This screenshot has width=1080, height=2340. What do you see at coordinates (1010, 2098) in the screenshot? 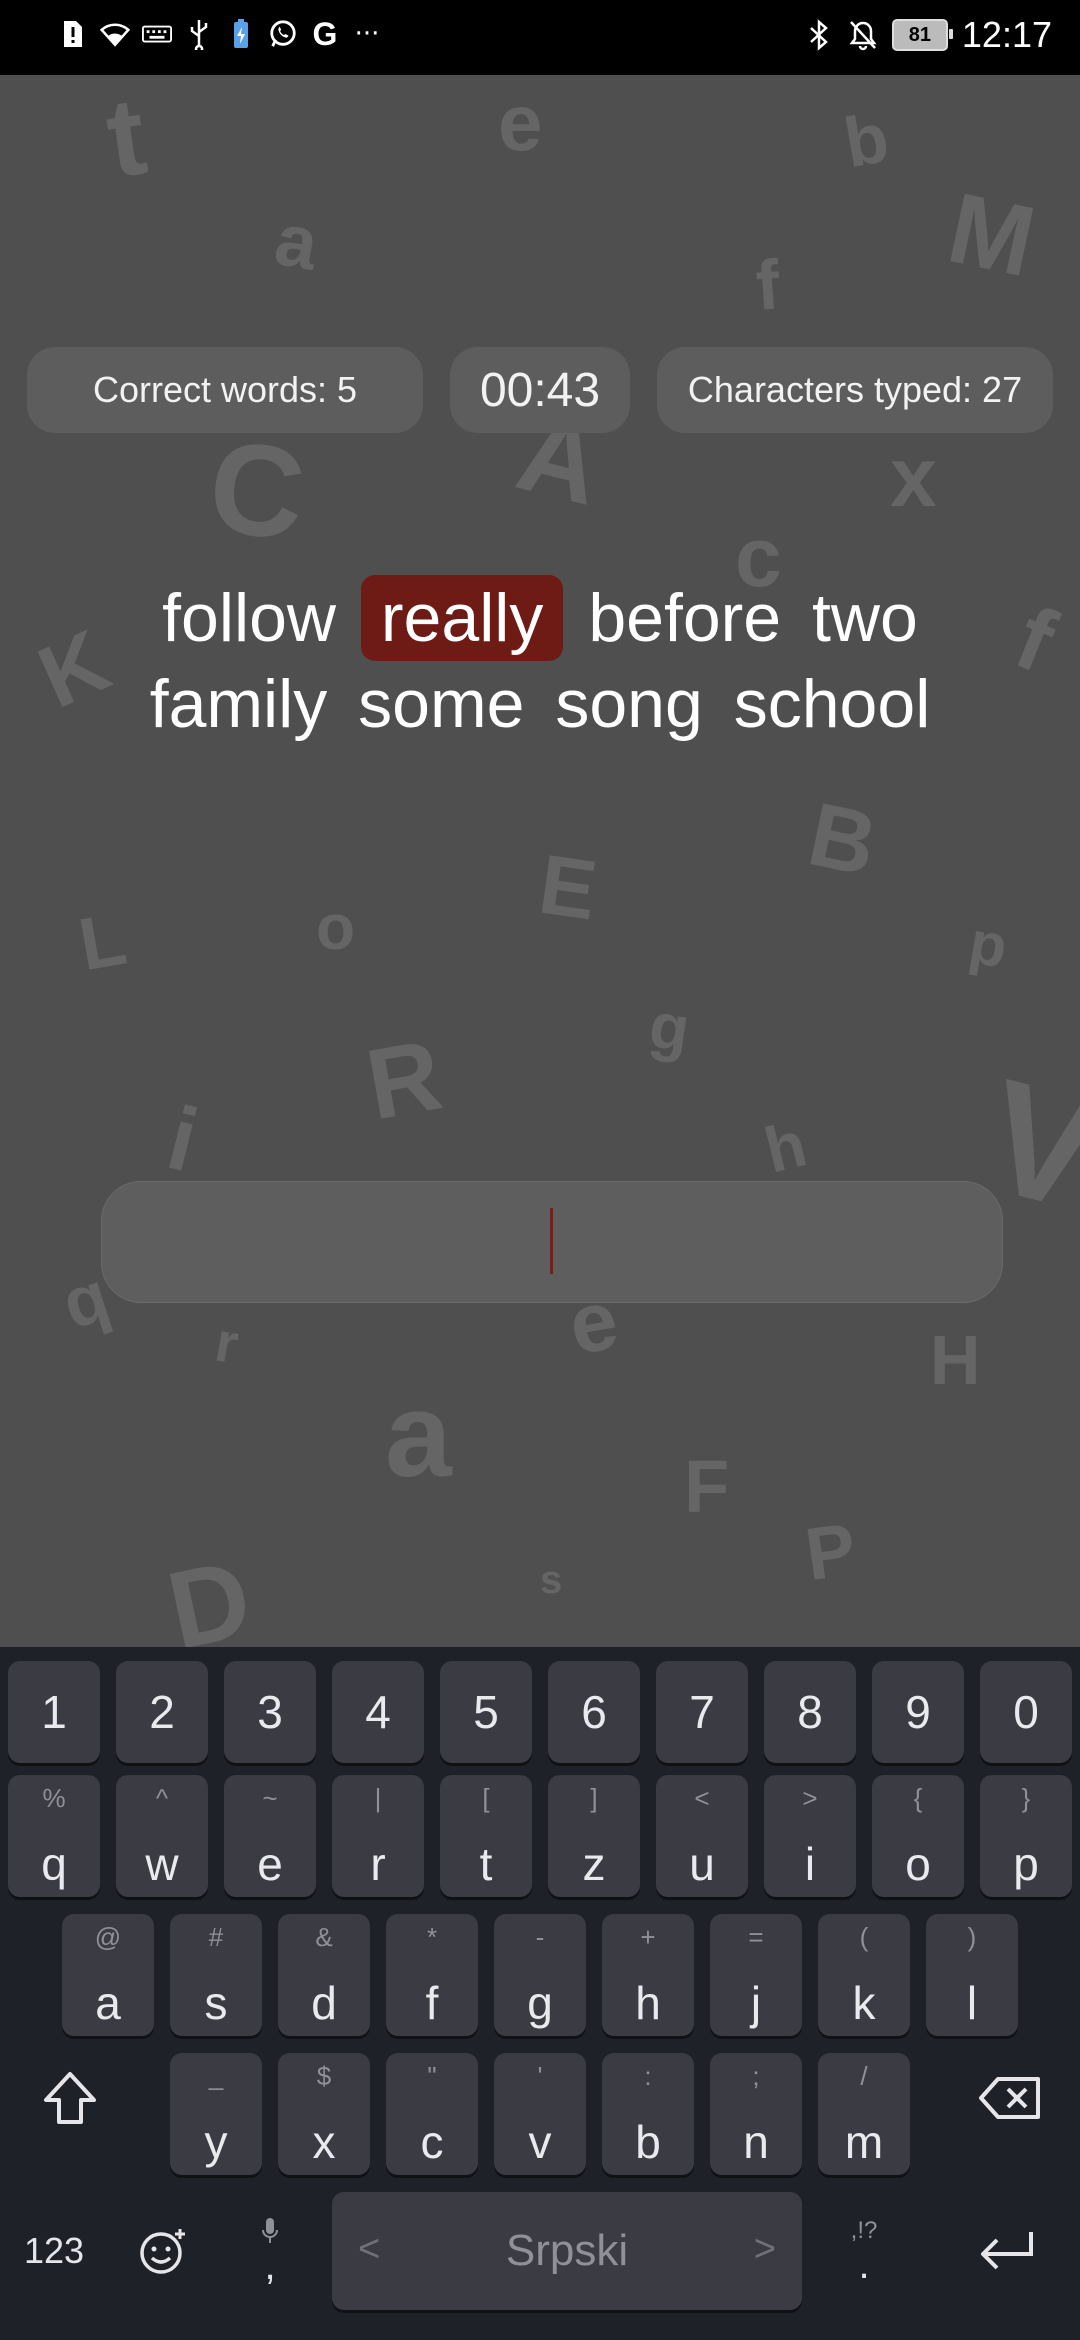
I see `backspace-key` at bounding box center [1010, 2098].